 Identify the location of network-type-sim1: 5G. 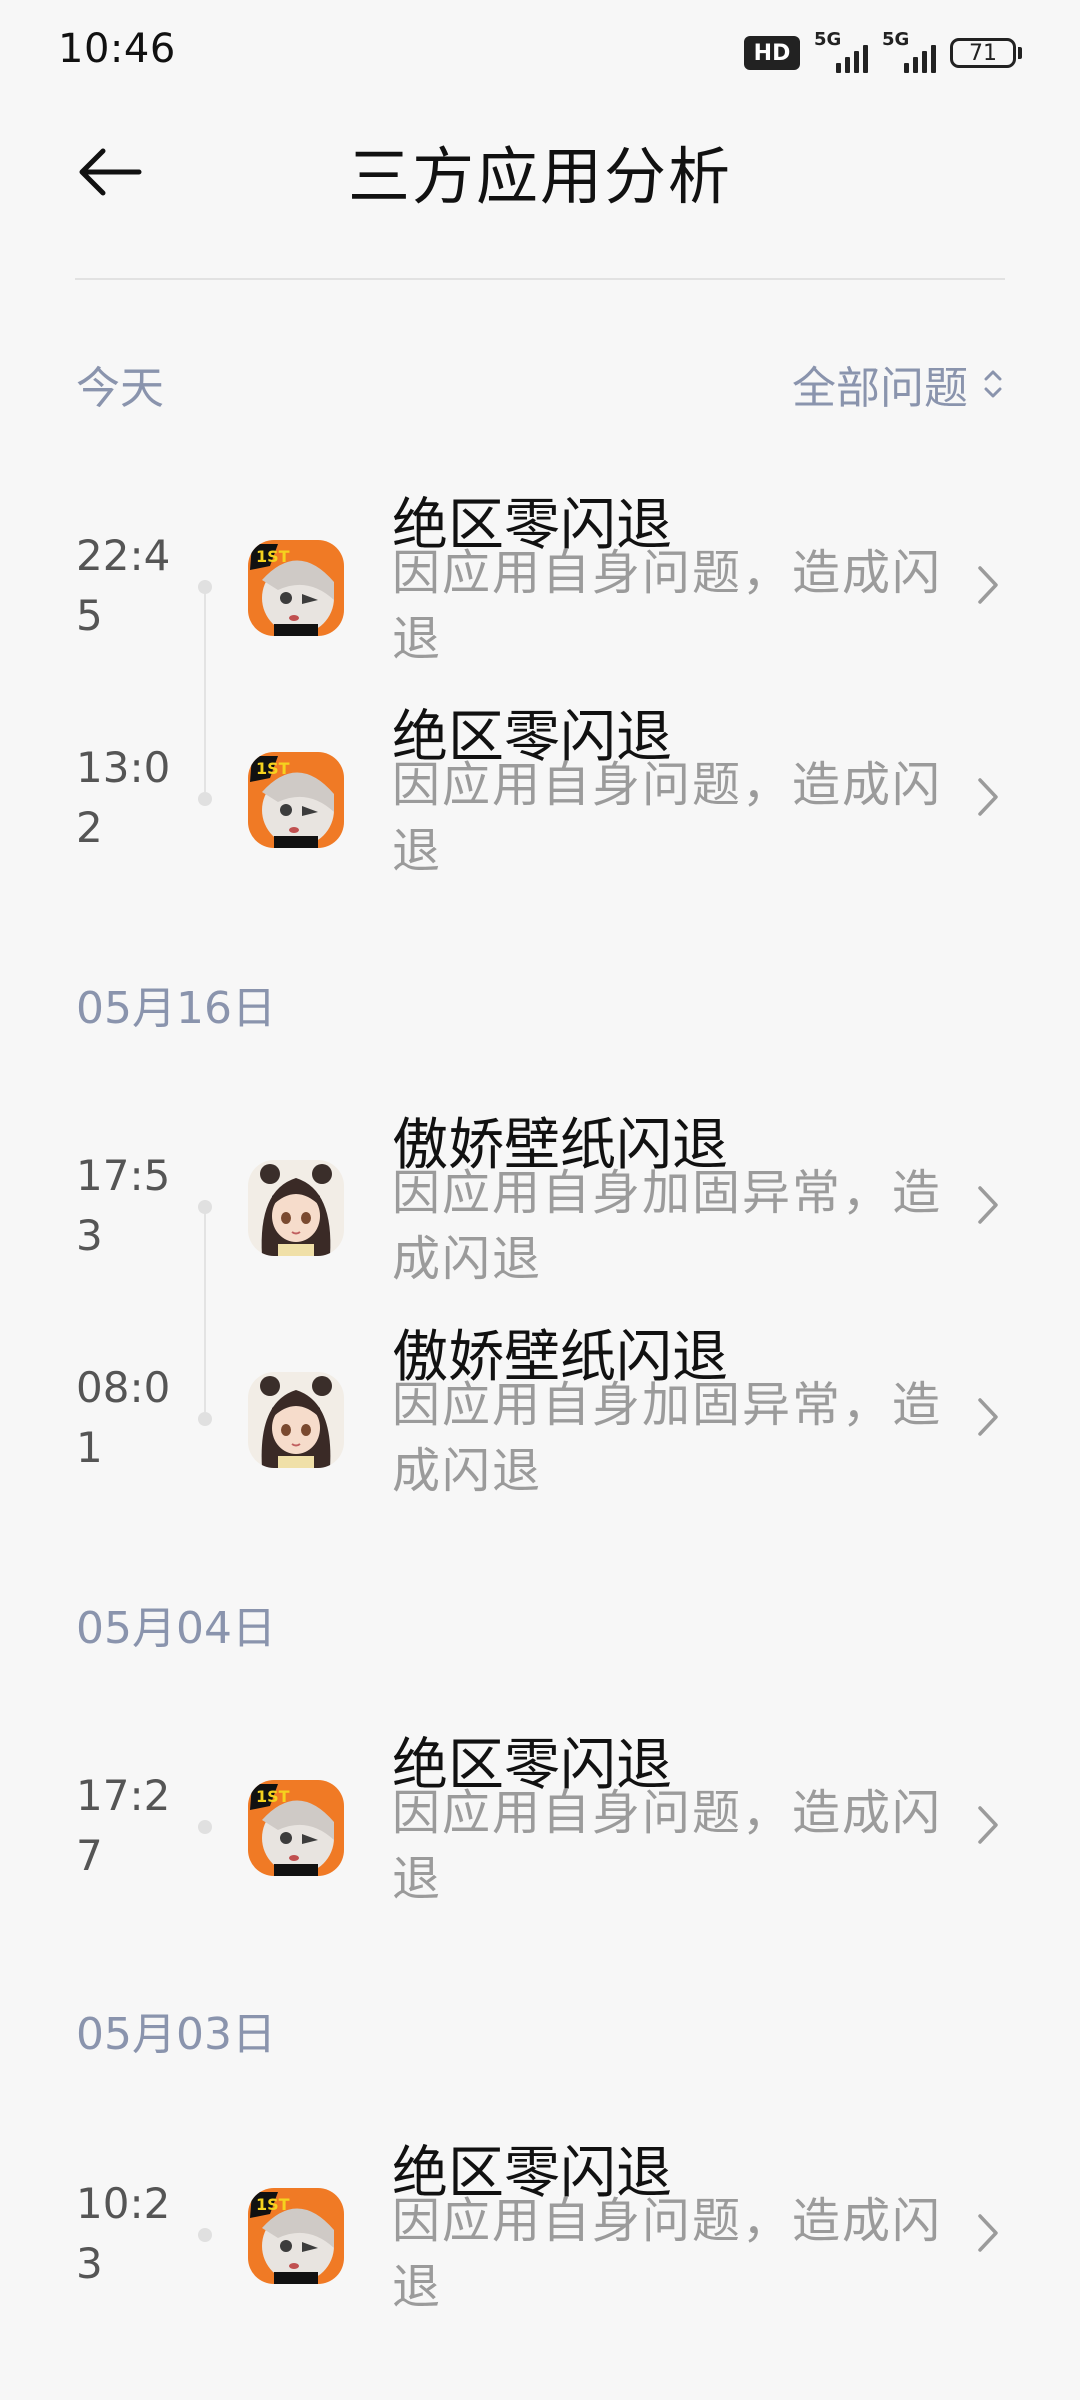
(828, 39).